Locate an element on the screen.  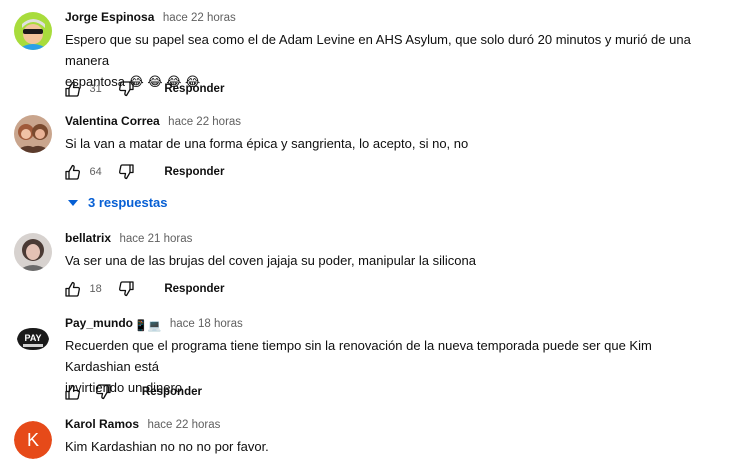
comment-timestamp: hace 18 horas is located at coordinates (206, 324).